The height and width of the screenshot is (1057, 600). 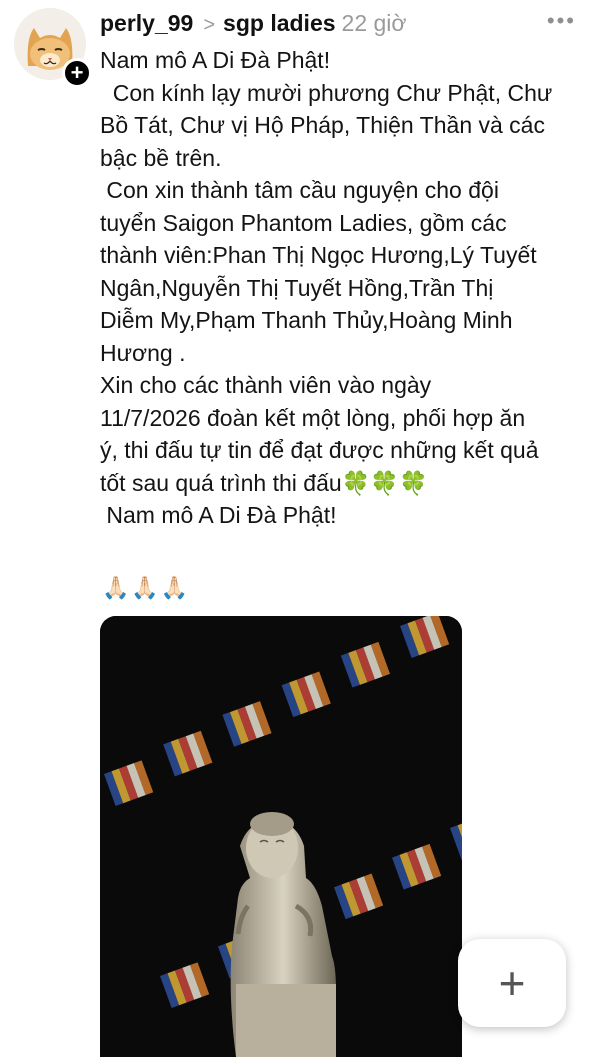 I want to click on post-timestamp: 22 giờ, so click(x=374, y=23).